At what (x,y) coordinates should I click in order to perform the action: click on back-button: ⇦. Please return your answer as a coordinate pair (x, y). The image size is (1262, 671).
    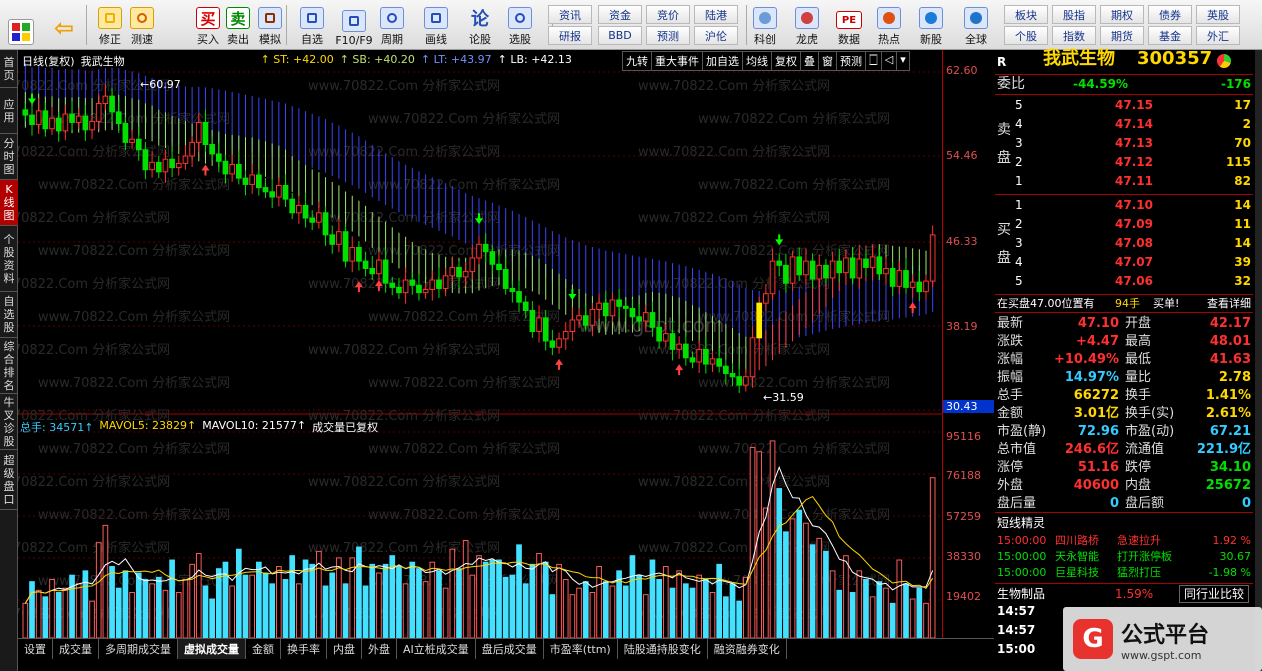
    Looking at the image, I should click on (64, 25).